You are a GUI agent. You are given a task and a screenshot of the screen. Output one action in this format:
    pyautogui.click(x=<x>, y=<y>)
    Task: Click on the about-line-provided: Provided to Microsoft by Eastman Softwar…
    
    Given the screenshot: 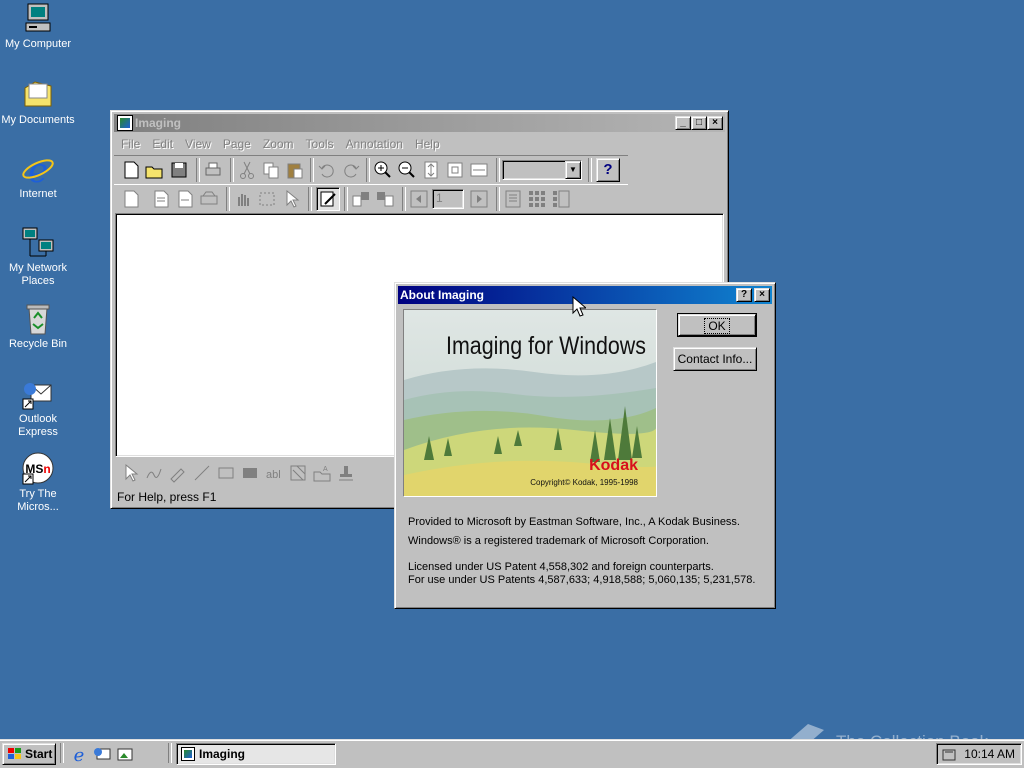 What is the action you would take?
    pyautogui.click(x=574, y=522)
    